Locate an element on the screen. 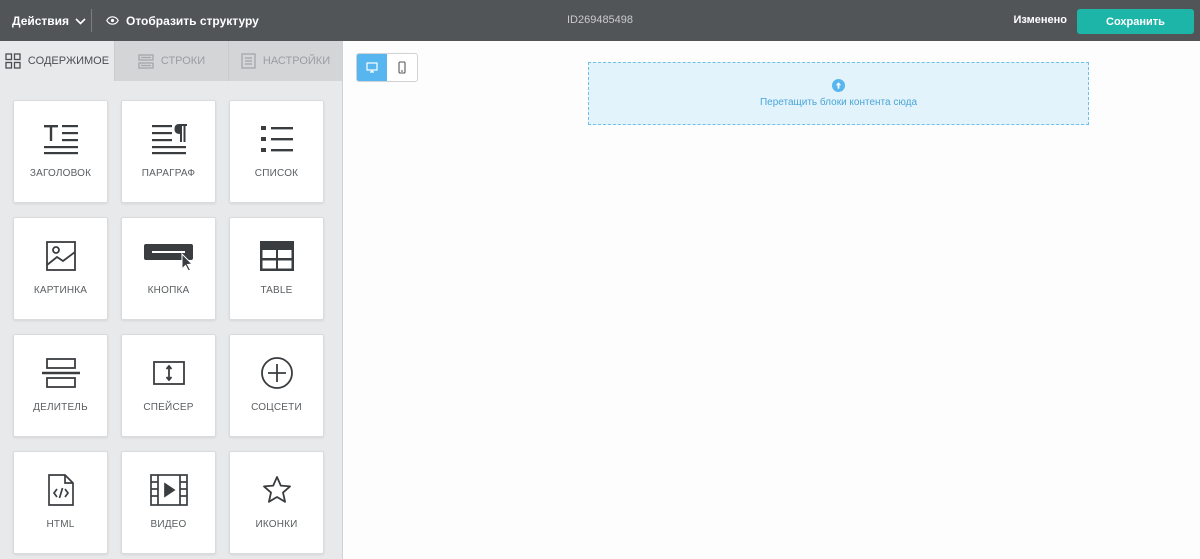 The width and height of the screenshot is (1200, 559). block-list-label: СПИСОК is located at coordinates (276, 173).